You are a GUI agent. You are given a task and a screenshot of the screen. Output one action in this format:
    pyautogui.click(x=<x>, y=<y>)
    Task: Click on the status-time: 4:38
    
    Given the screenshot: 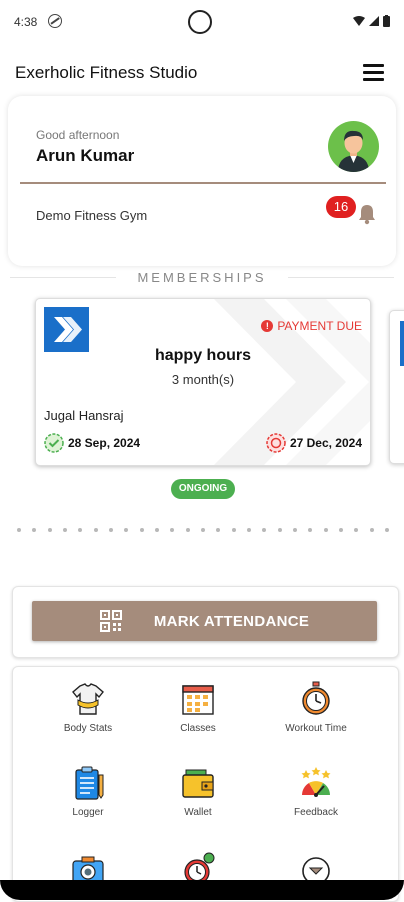 What is the action you would take?
    pyautogui.click(x=26, y=22)
    